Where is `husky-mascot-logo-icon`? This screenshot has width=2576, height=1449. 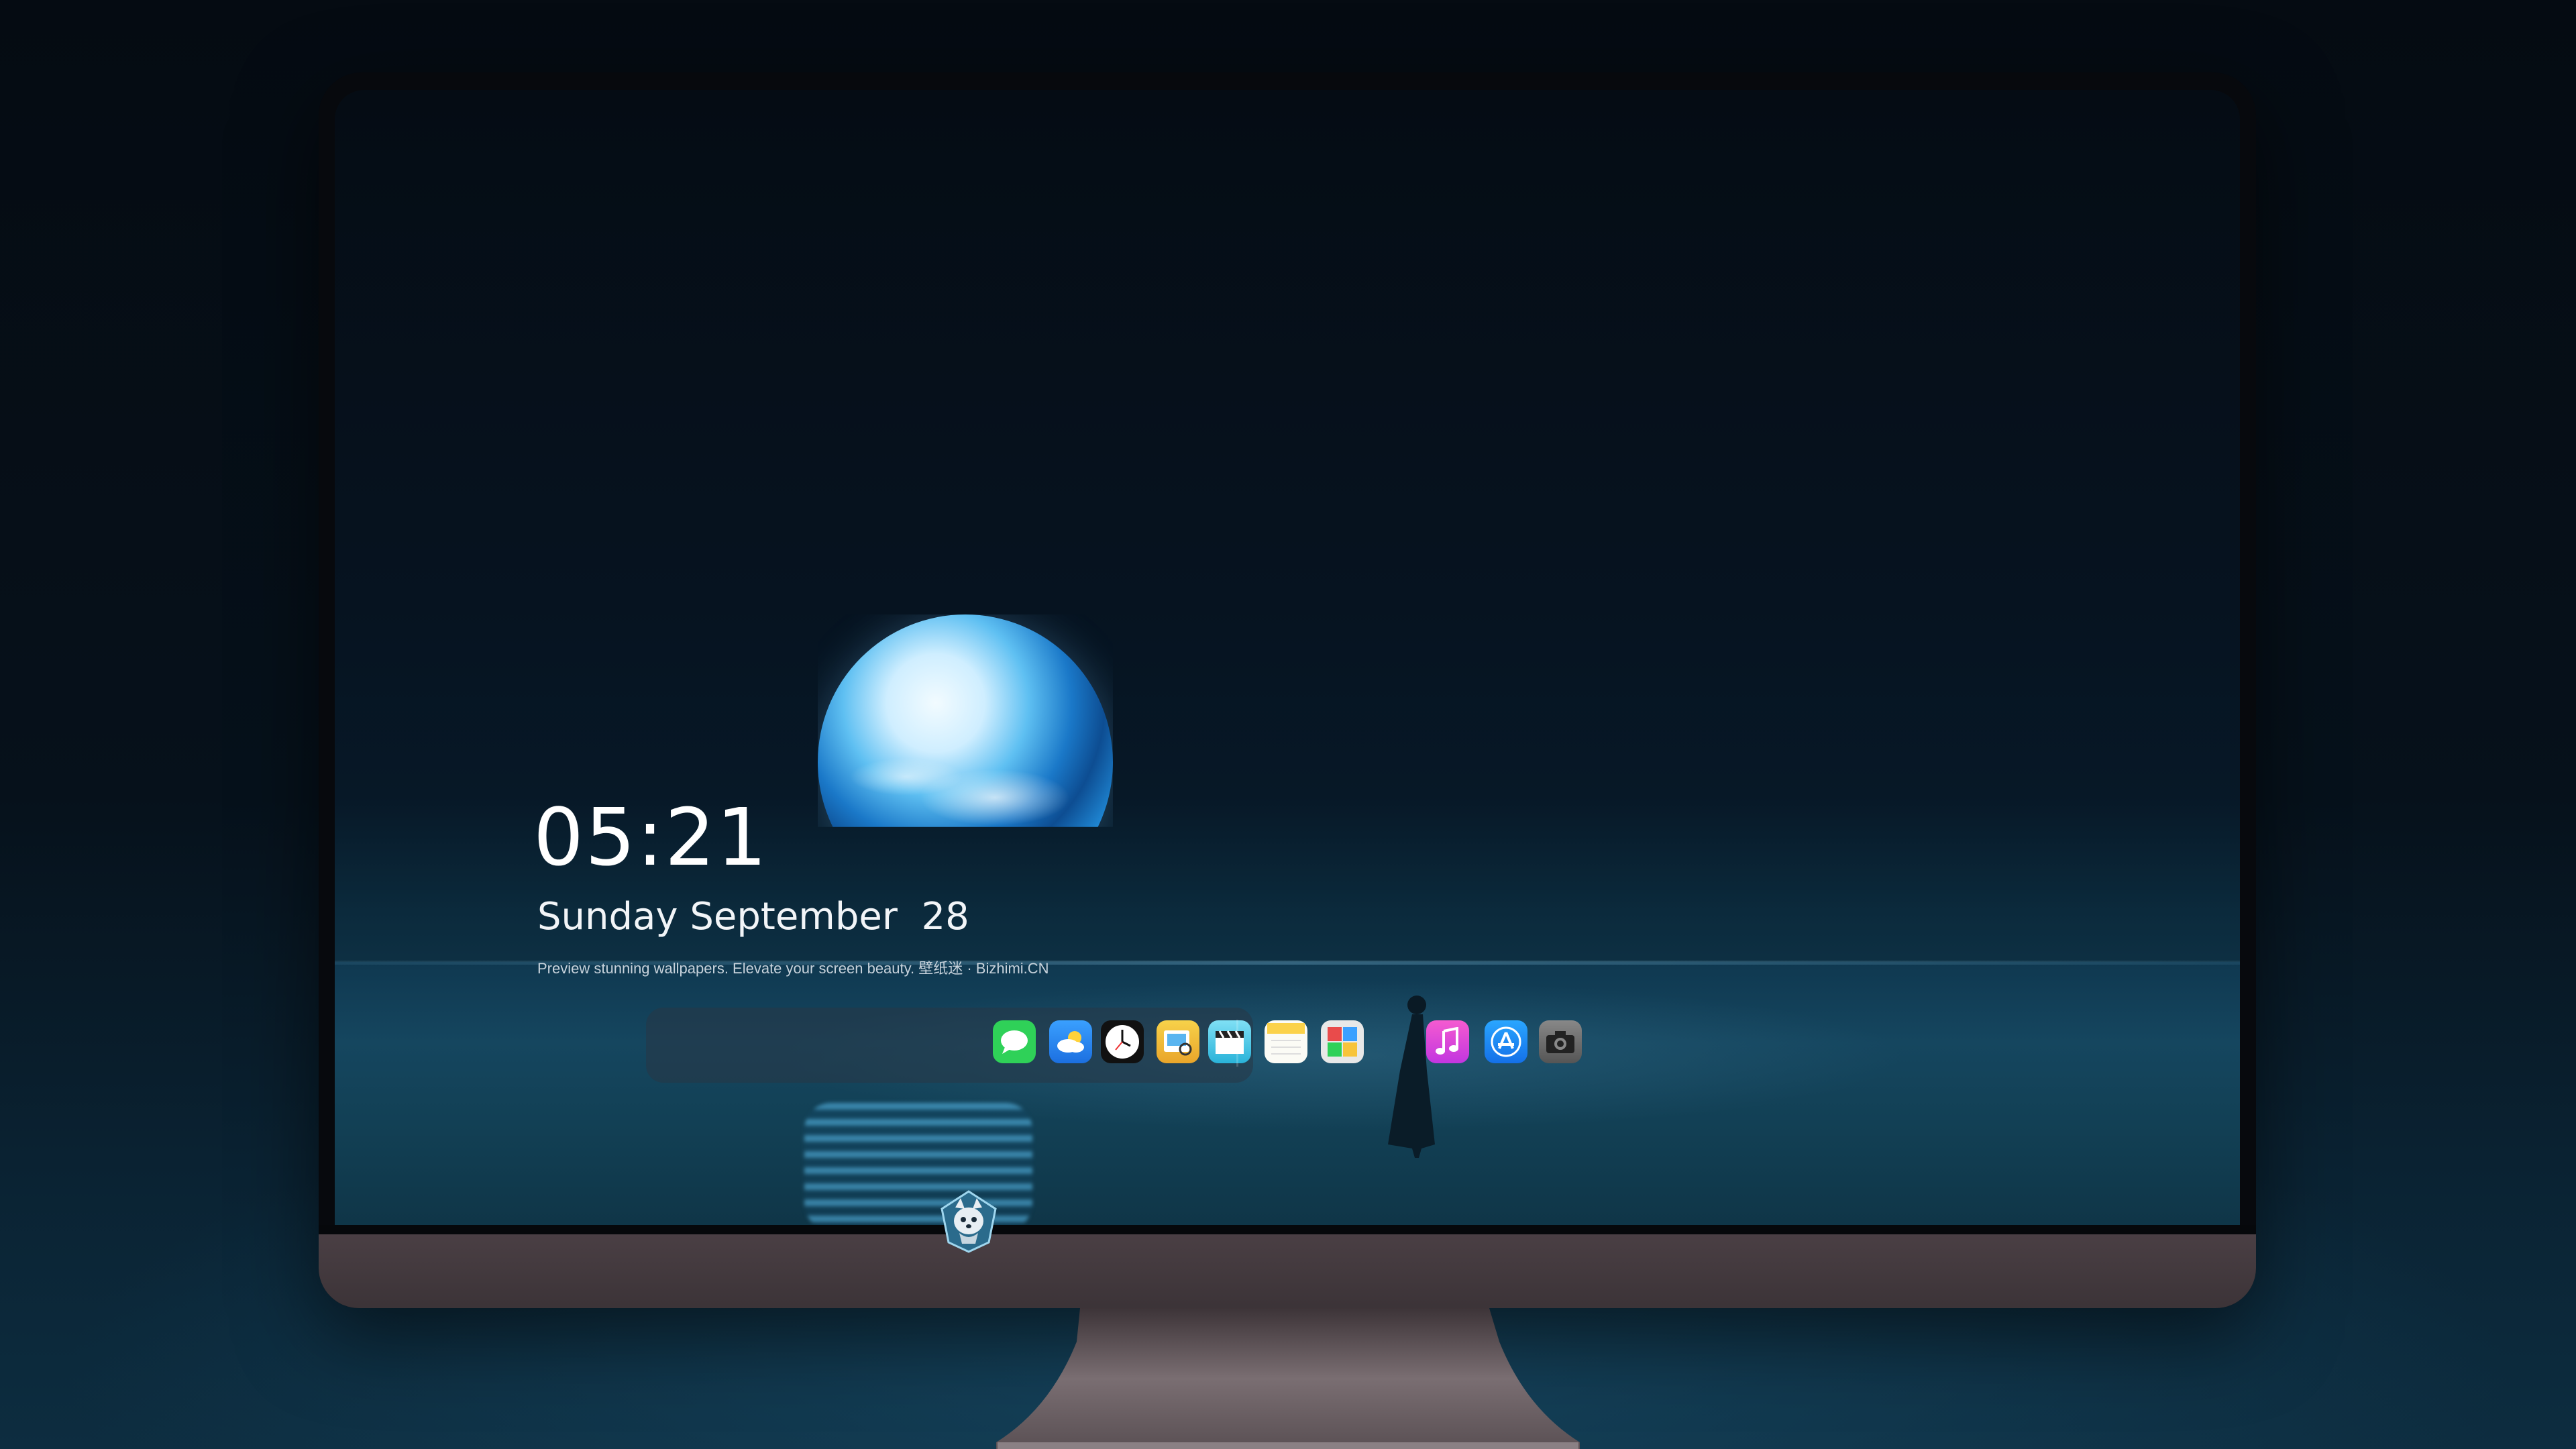
husky-mascot-logo-icon is located at coordinates (969, 1221).